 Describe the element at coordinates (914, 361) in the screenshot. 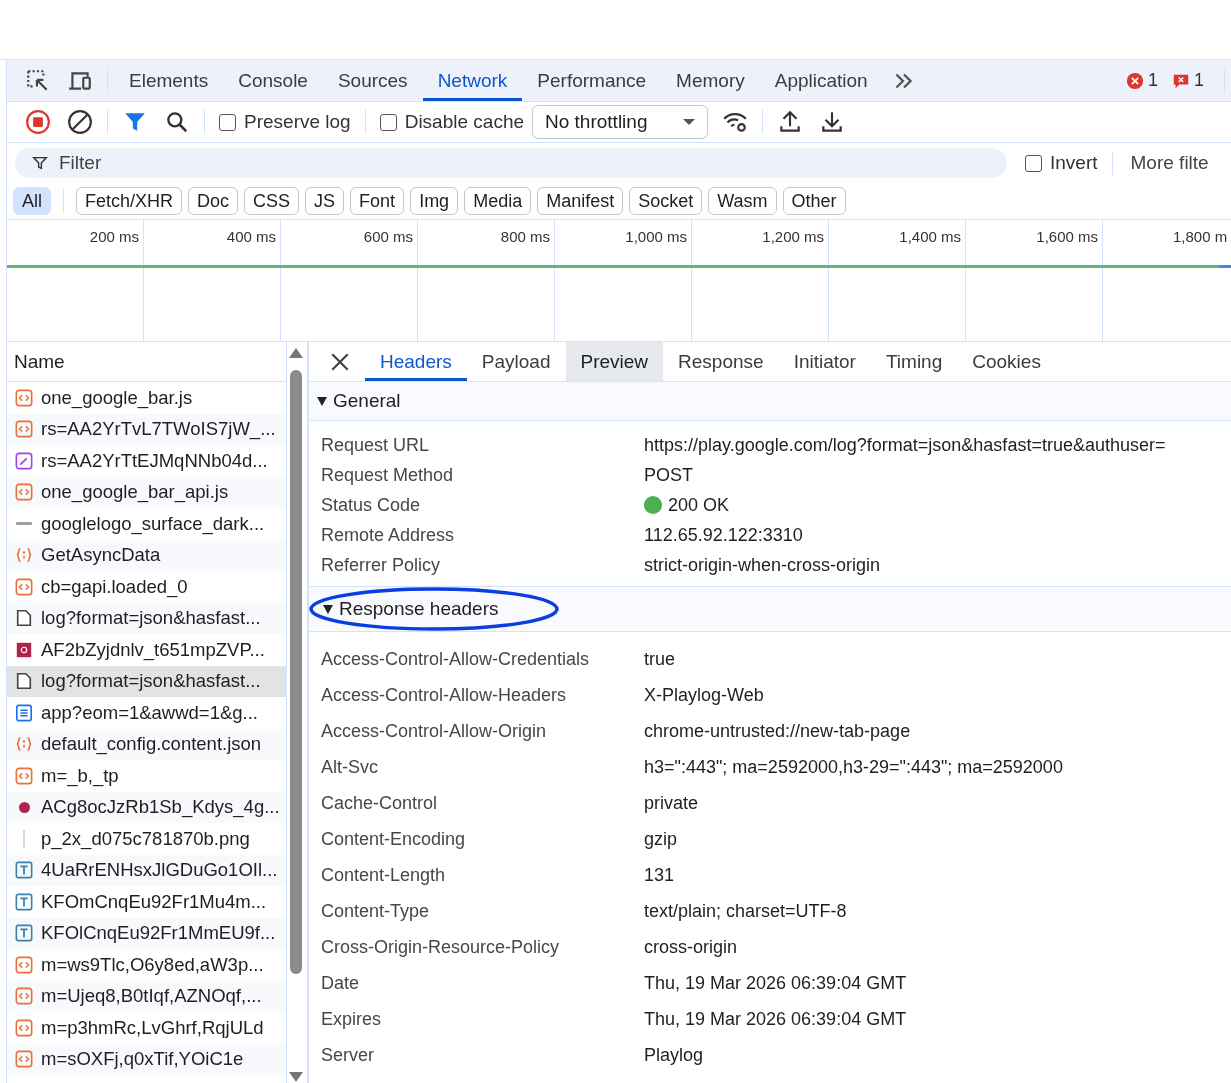

I see `detail-tab: Timing` at that location.